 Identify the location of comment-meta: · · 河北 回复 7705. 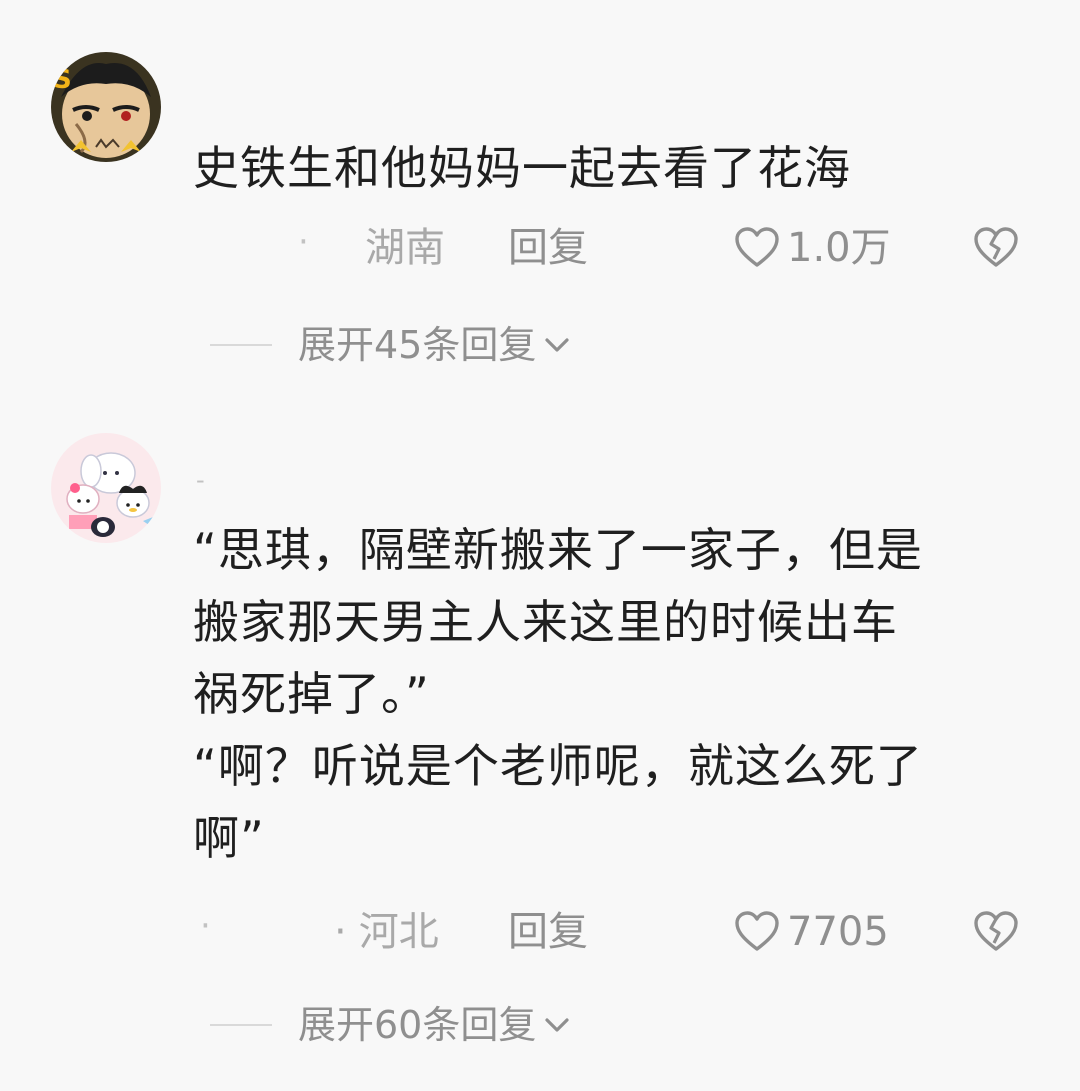
(540, 932).